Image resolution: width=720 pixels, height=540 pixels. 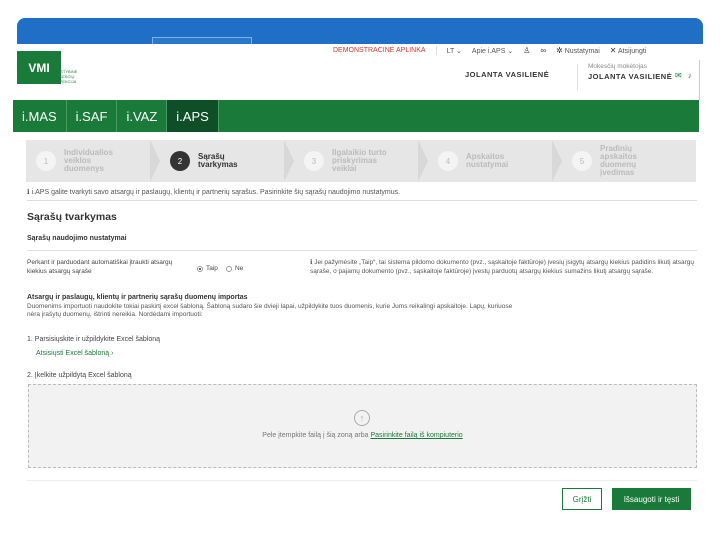 I want to click on step-1: 1 Individualios veiklos duomenys, so click(x=93, y=161).